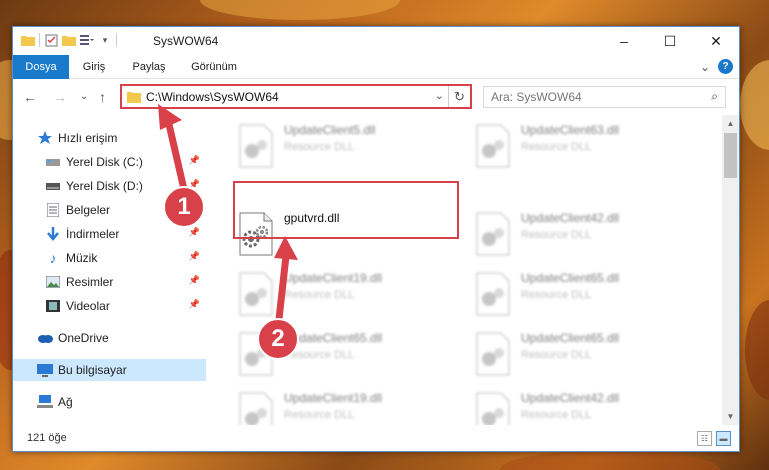  I want to click on sidebar-item-label: Yerel Disk (D:), so click(104, 186).